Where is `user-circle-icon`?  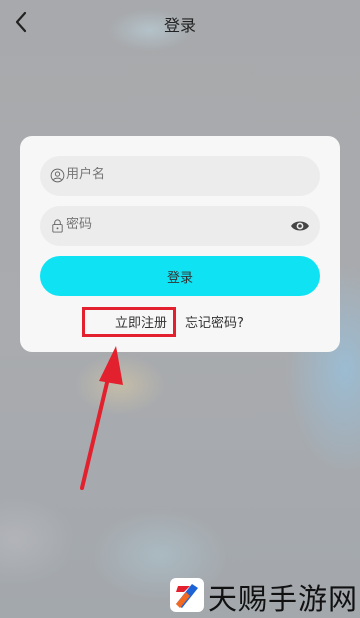
user-circle-icon is located at coordinates (57, 175).